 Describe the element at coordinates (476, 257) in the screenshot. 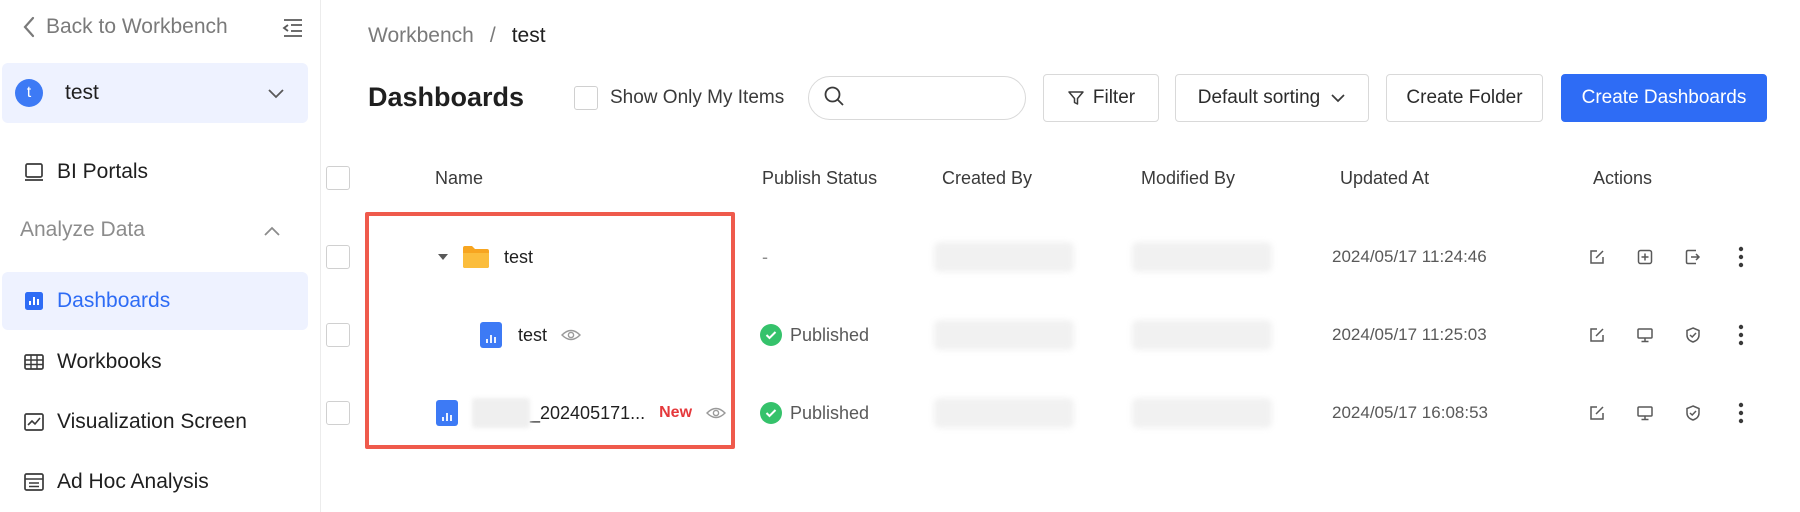

I see `folder-icon` at that location.